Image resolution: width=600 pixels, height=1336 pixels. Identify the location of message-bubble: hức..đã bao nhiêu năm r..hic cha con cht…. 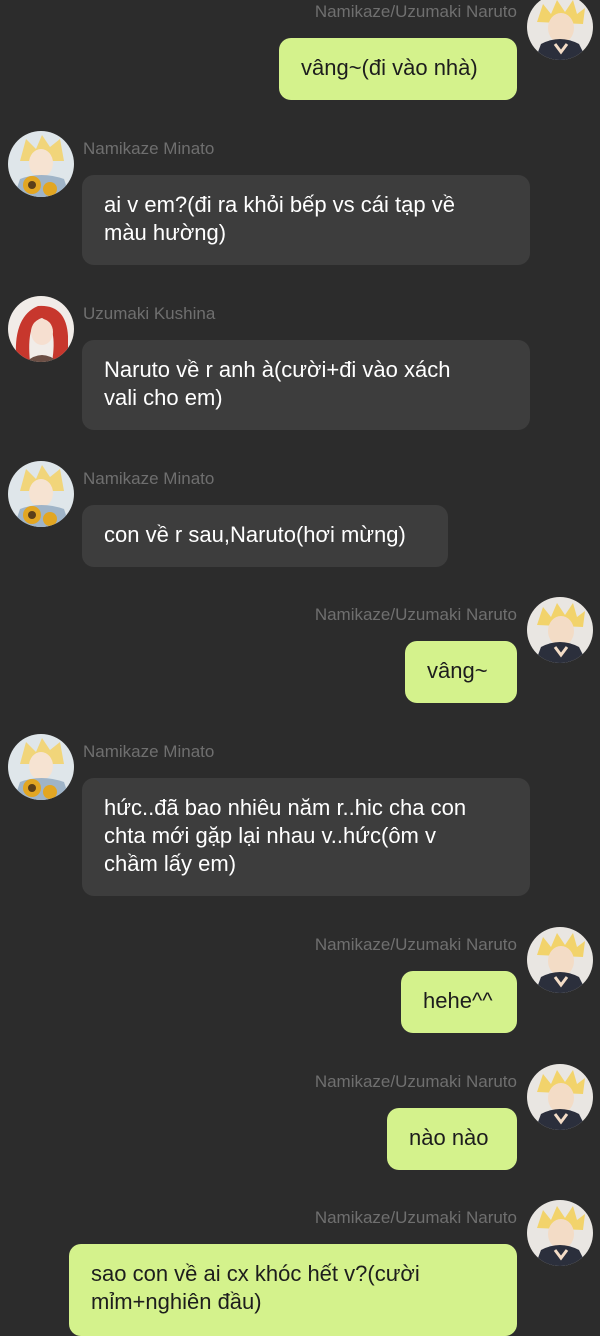
(306, 837).